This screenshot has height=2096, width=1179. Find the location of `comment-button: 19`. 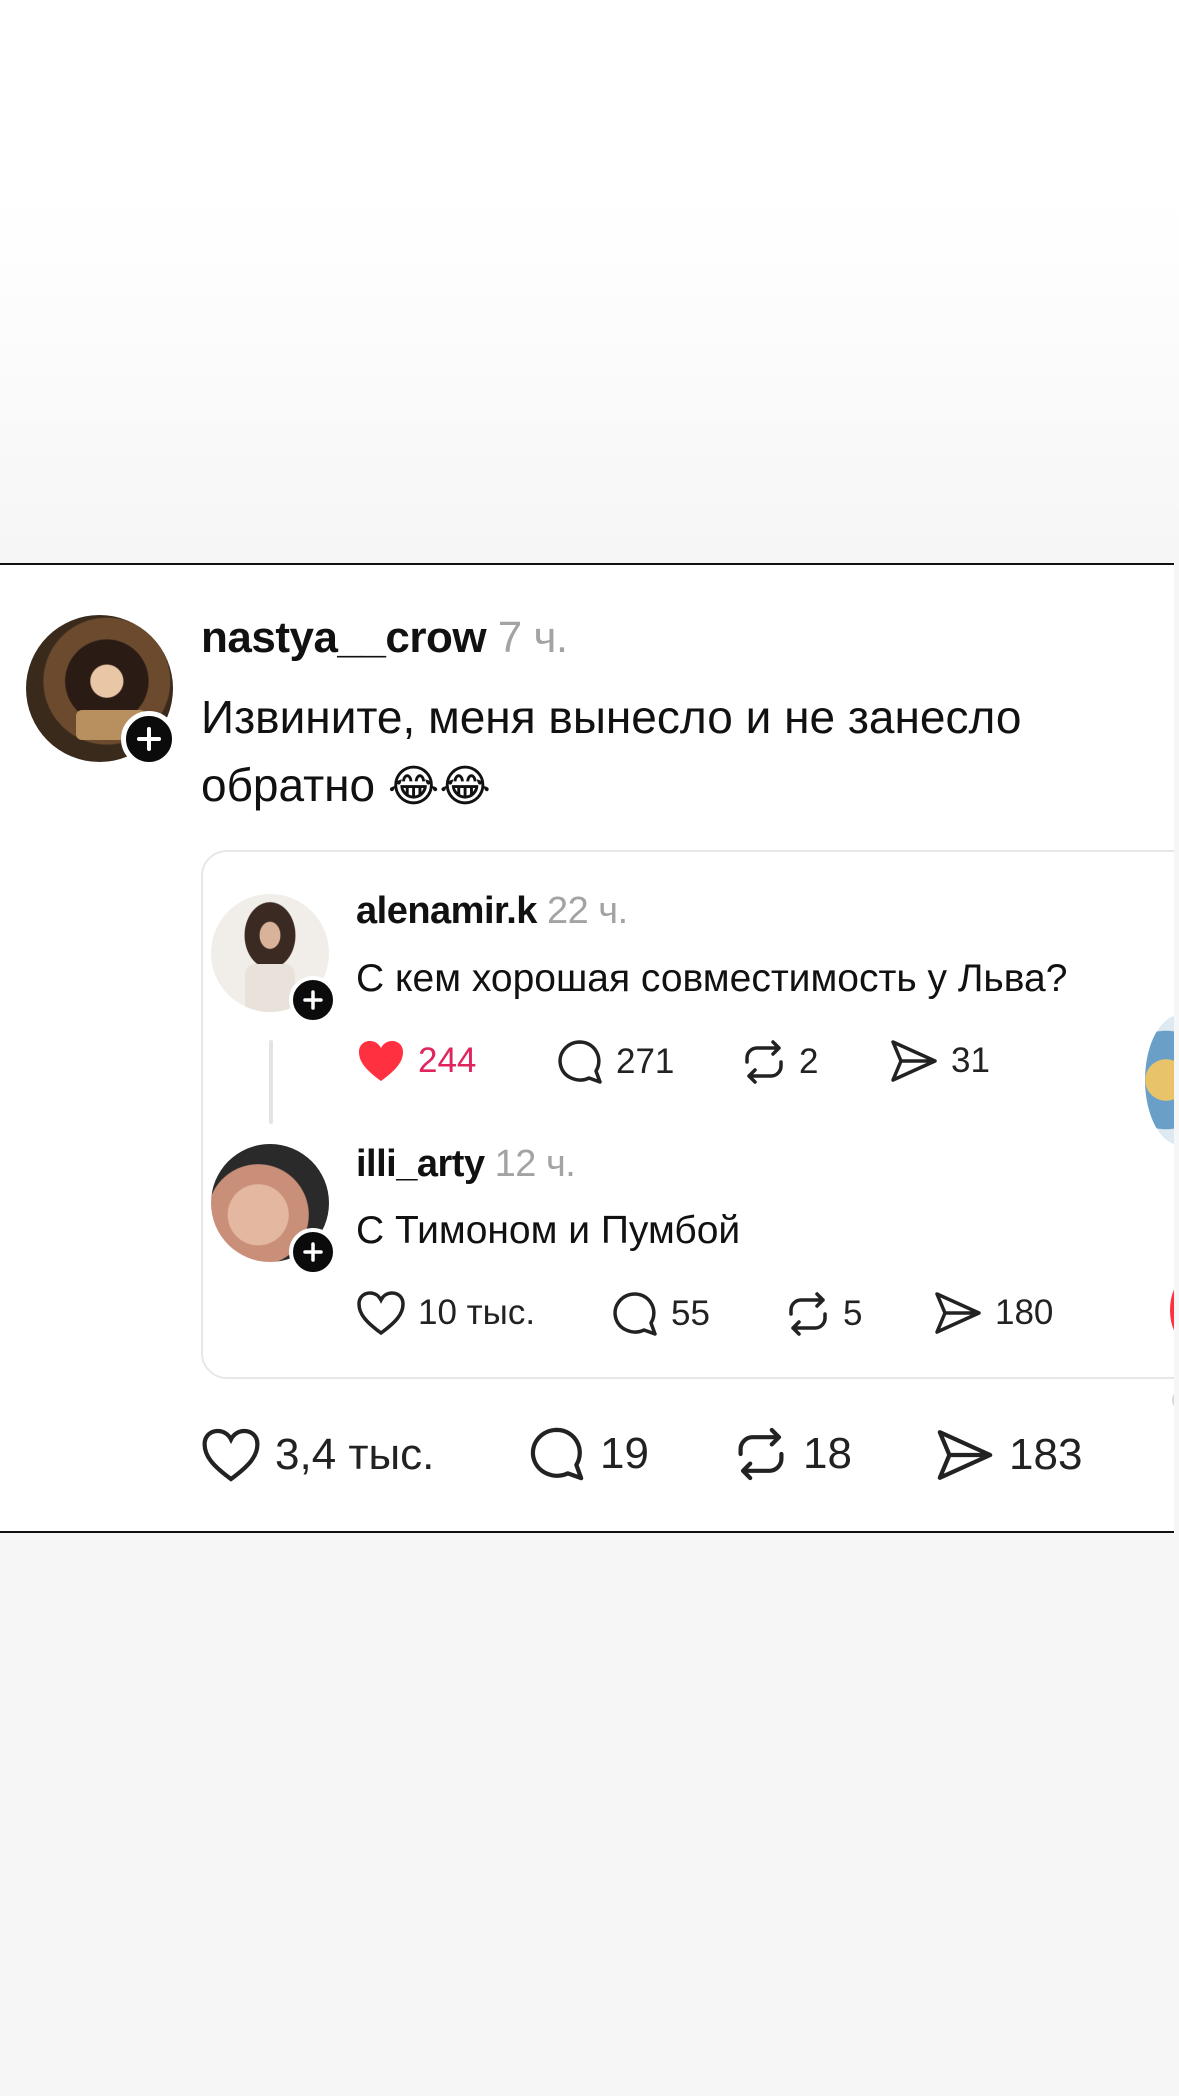

comment-button: 19 is located at coordinates (588, 1454).